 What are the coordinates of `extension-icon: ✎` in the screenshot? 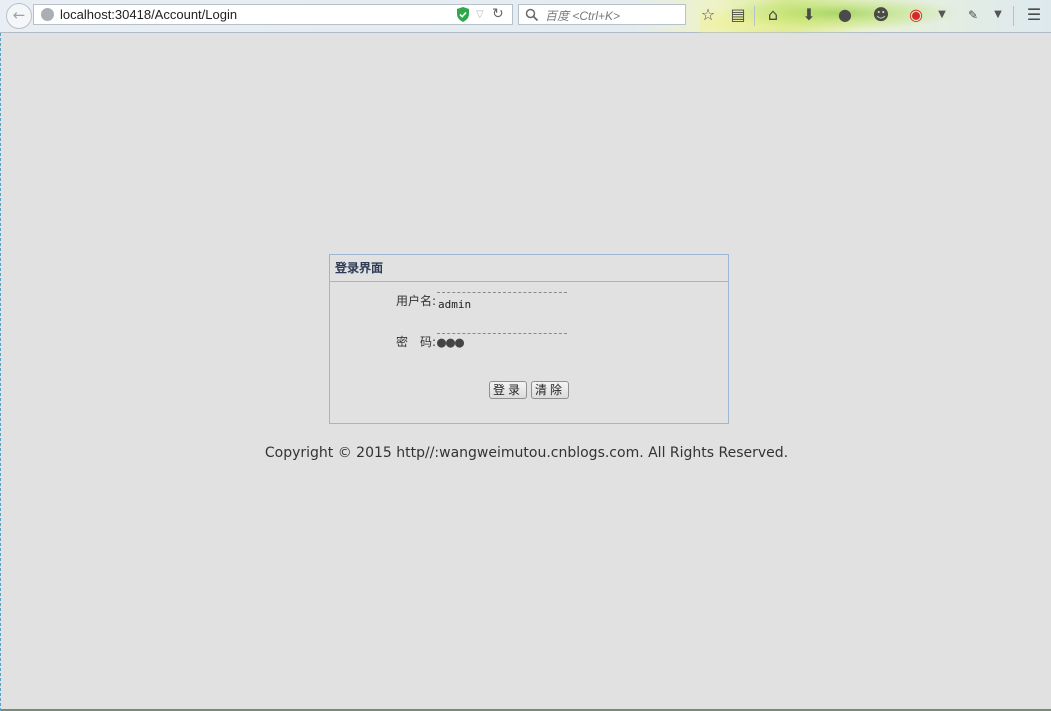 It's located at (973, 15).